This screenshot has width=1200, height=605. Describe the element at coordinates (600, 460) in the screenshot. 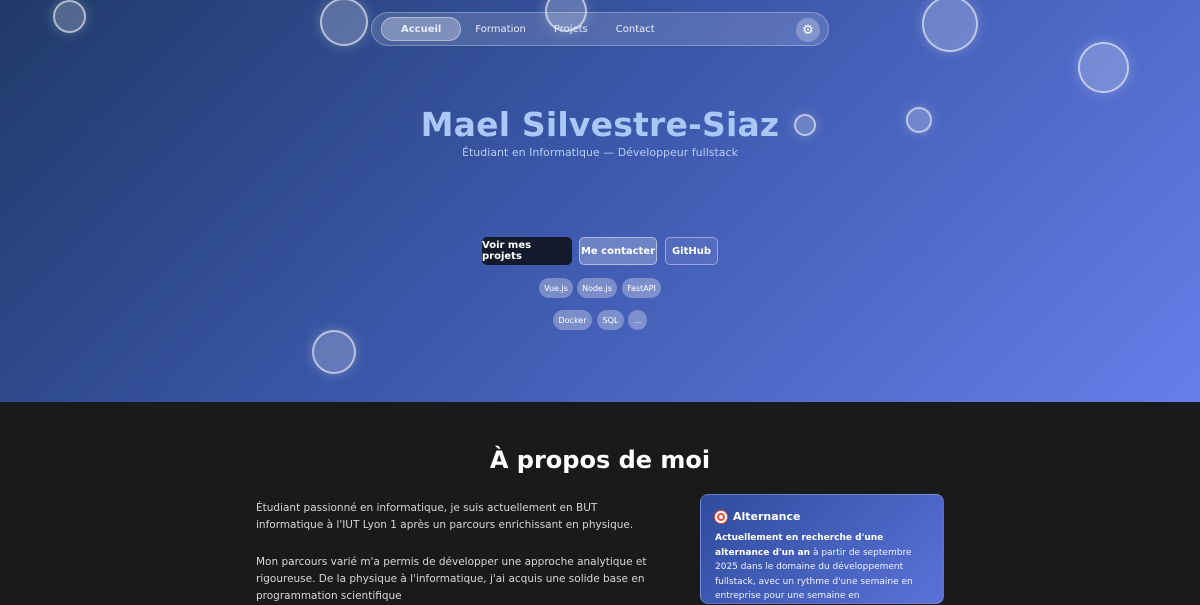

I see `about-title: À propos de moi` at that location.